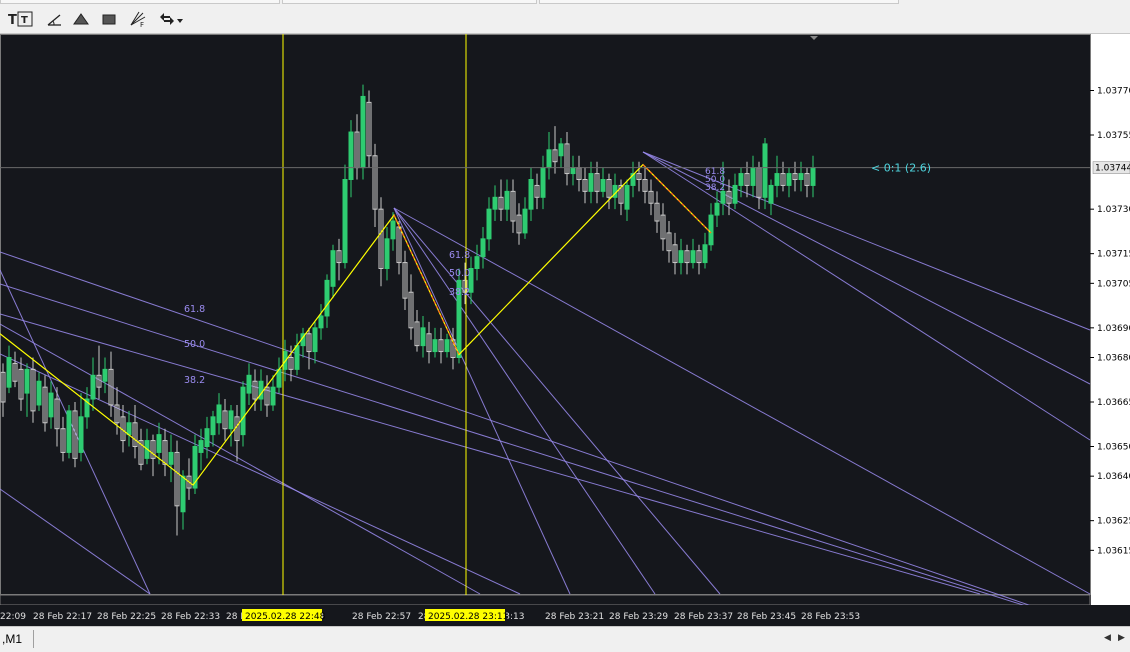 The height and width of the screenshot is (652, 1130). I want to click on fan-ratio-label: < 0:1 (2.6), so click(901, 168).